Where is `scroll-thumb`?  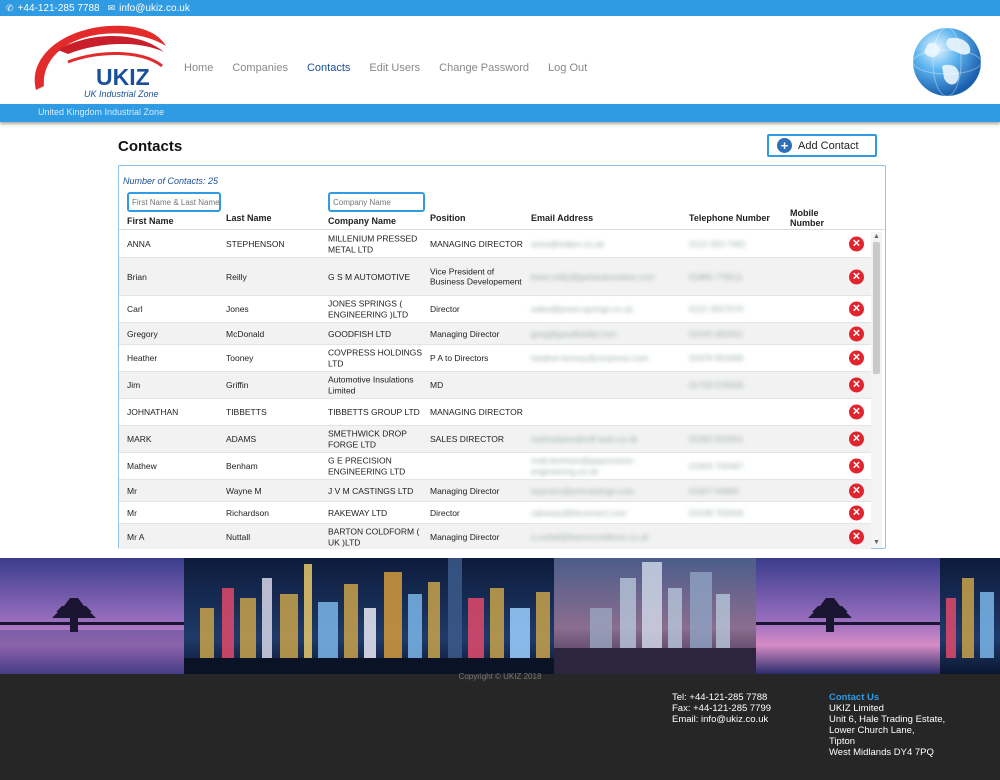
scroll-thumb is located at coordinates (876, 308).